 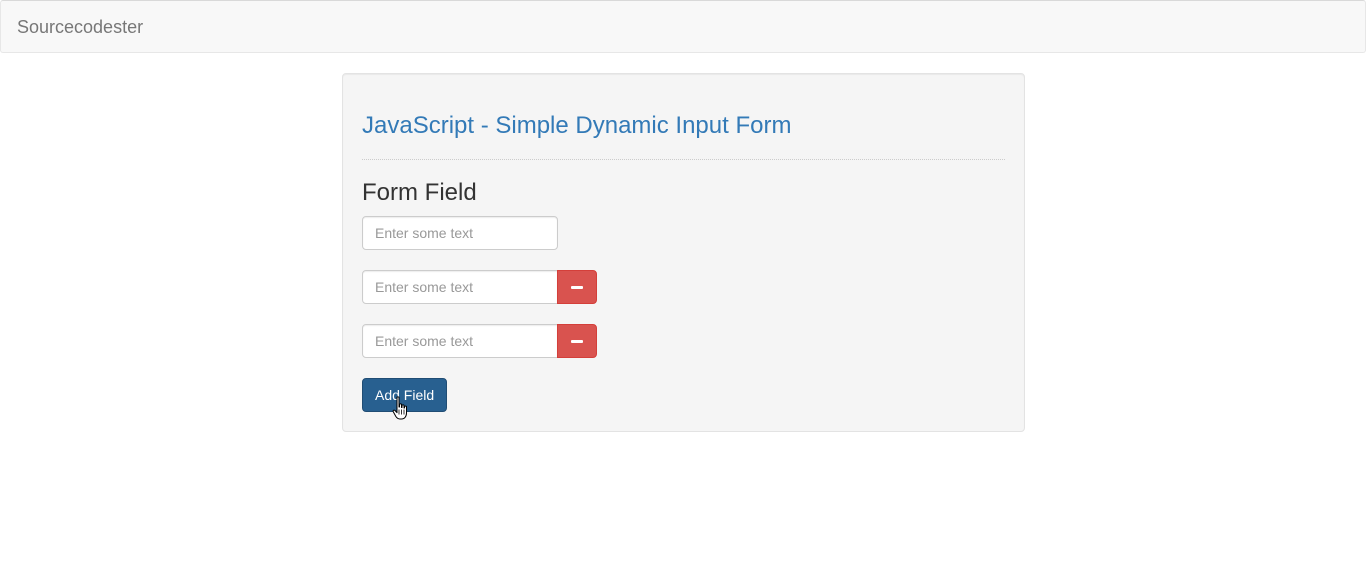 I want to click on add-field-button: Add Field, so click(x=405, y=395).